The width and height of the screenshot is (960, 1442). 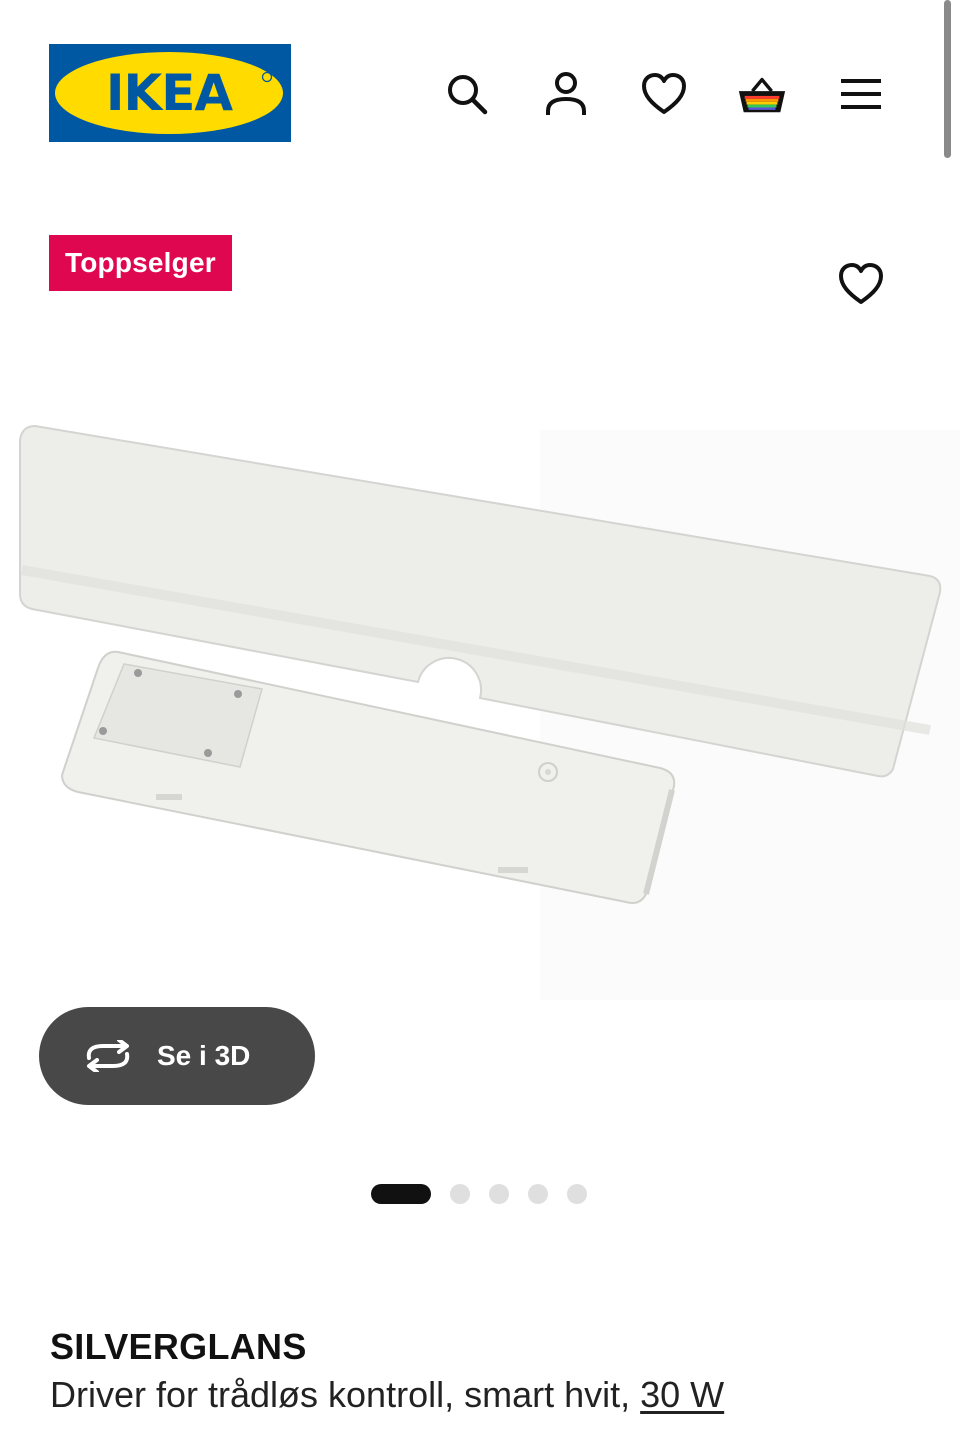 I want to click on product-description-text: Driver for trådløs kontroll, smart hvit,, so click(x=340, y=1394).